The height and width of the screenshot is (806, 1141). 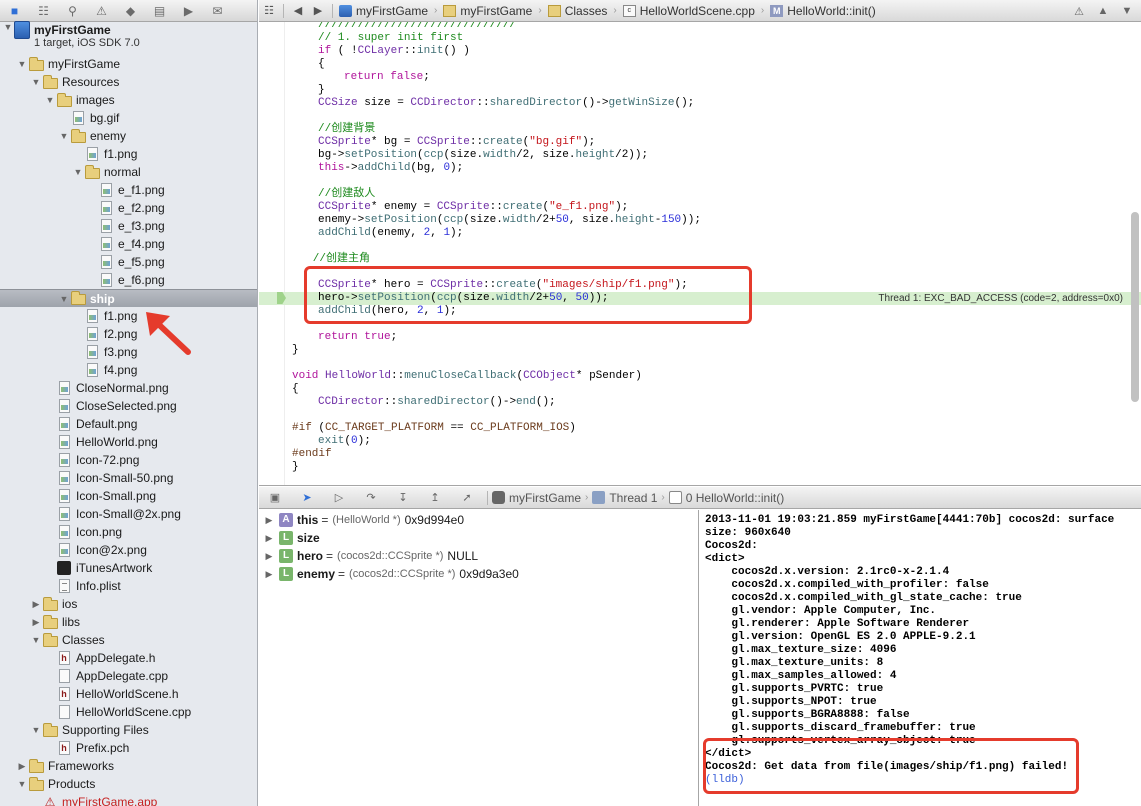 What do you see at coordinates (128, 622) in the screenshot?
I see `folder-row: ▶ libs` at bounding box center [128, 622].